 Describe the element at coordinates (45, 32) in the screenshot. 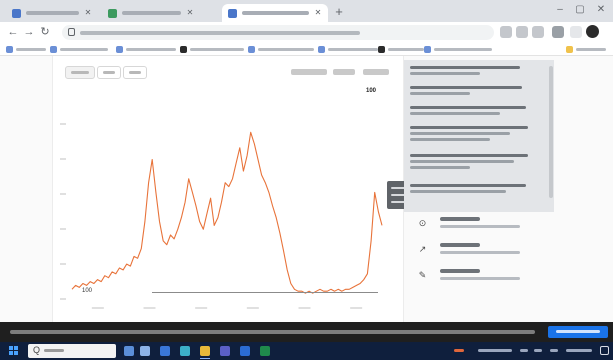

I see `reload-icon: ↻` at that location.